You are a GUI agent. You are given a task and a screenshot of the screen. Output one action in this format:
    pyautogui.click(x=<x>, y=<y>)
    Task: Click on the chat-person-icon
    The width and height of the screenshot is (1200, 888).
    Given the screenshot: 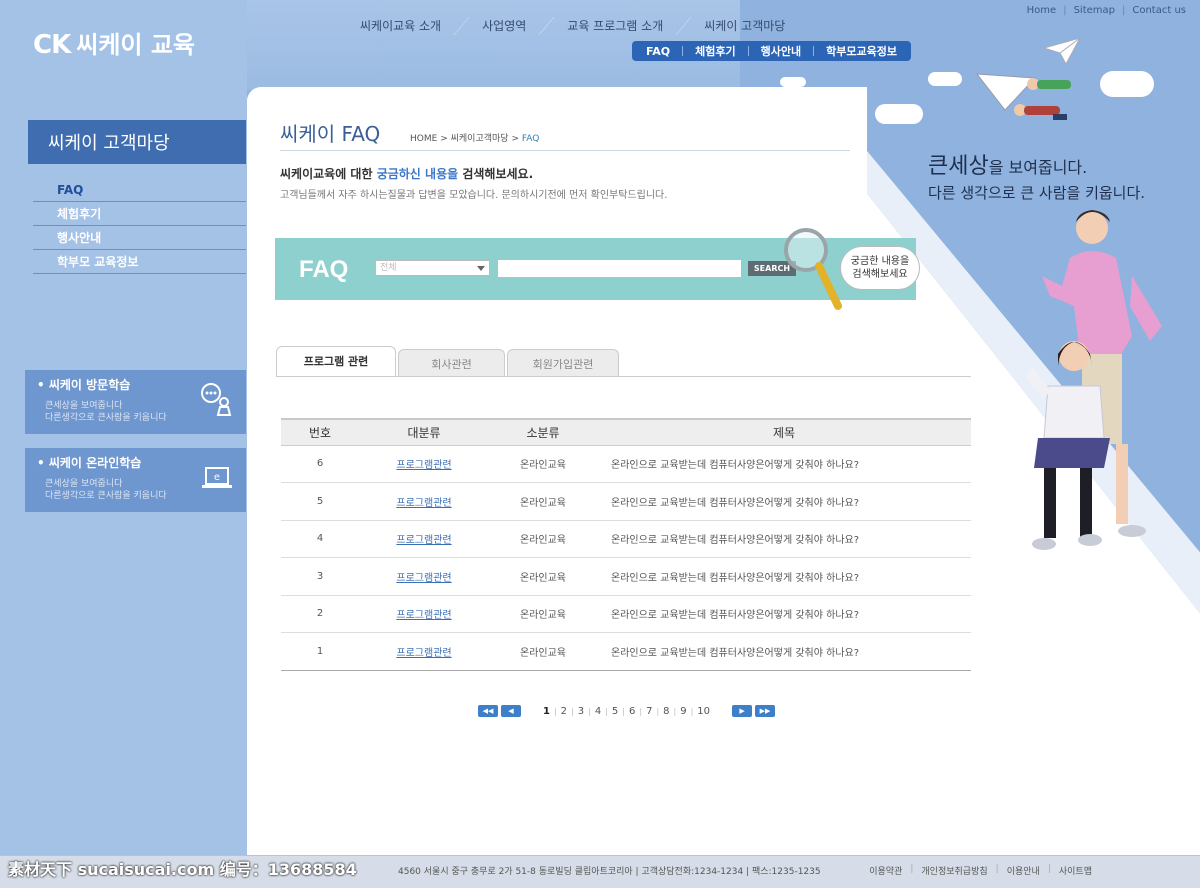 What is the action you would take?
    pyautogui.click(x=216, y=399)
    